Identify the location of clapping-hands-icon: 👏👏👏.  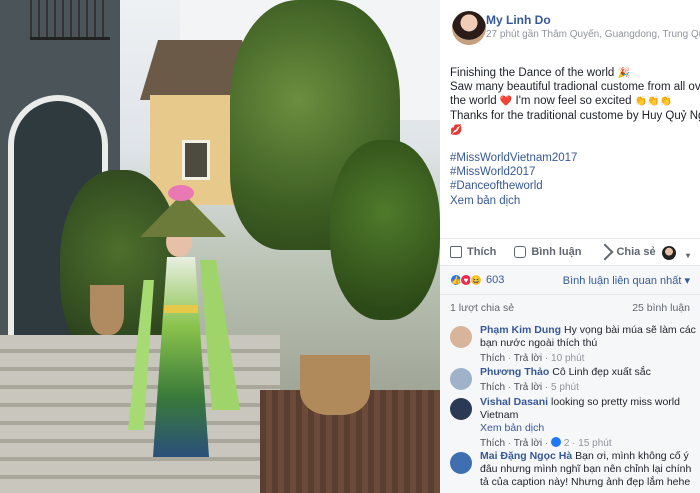
(653, 102).